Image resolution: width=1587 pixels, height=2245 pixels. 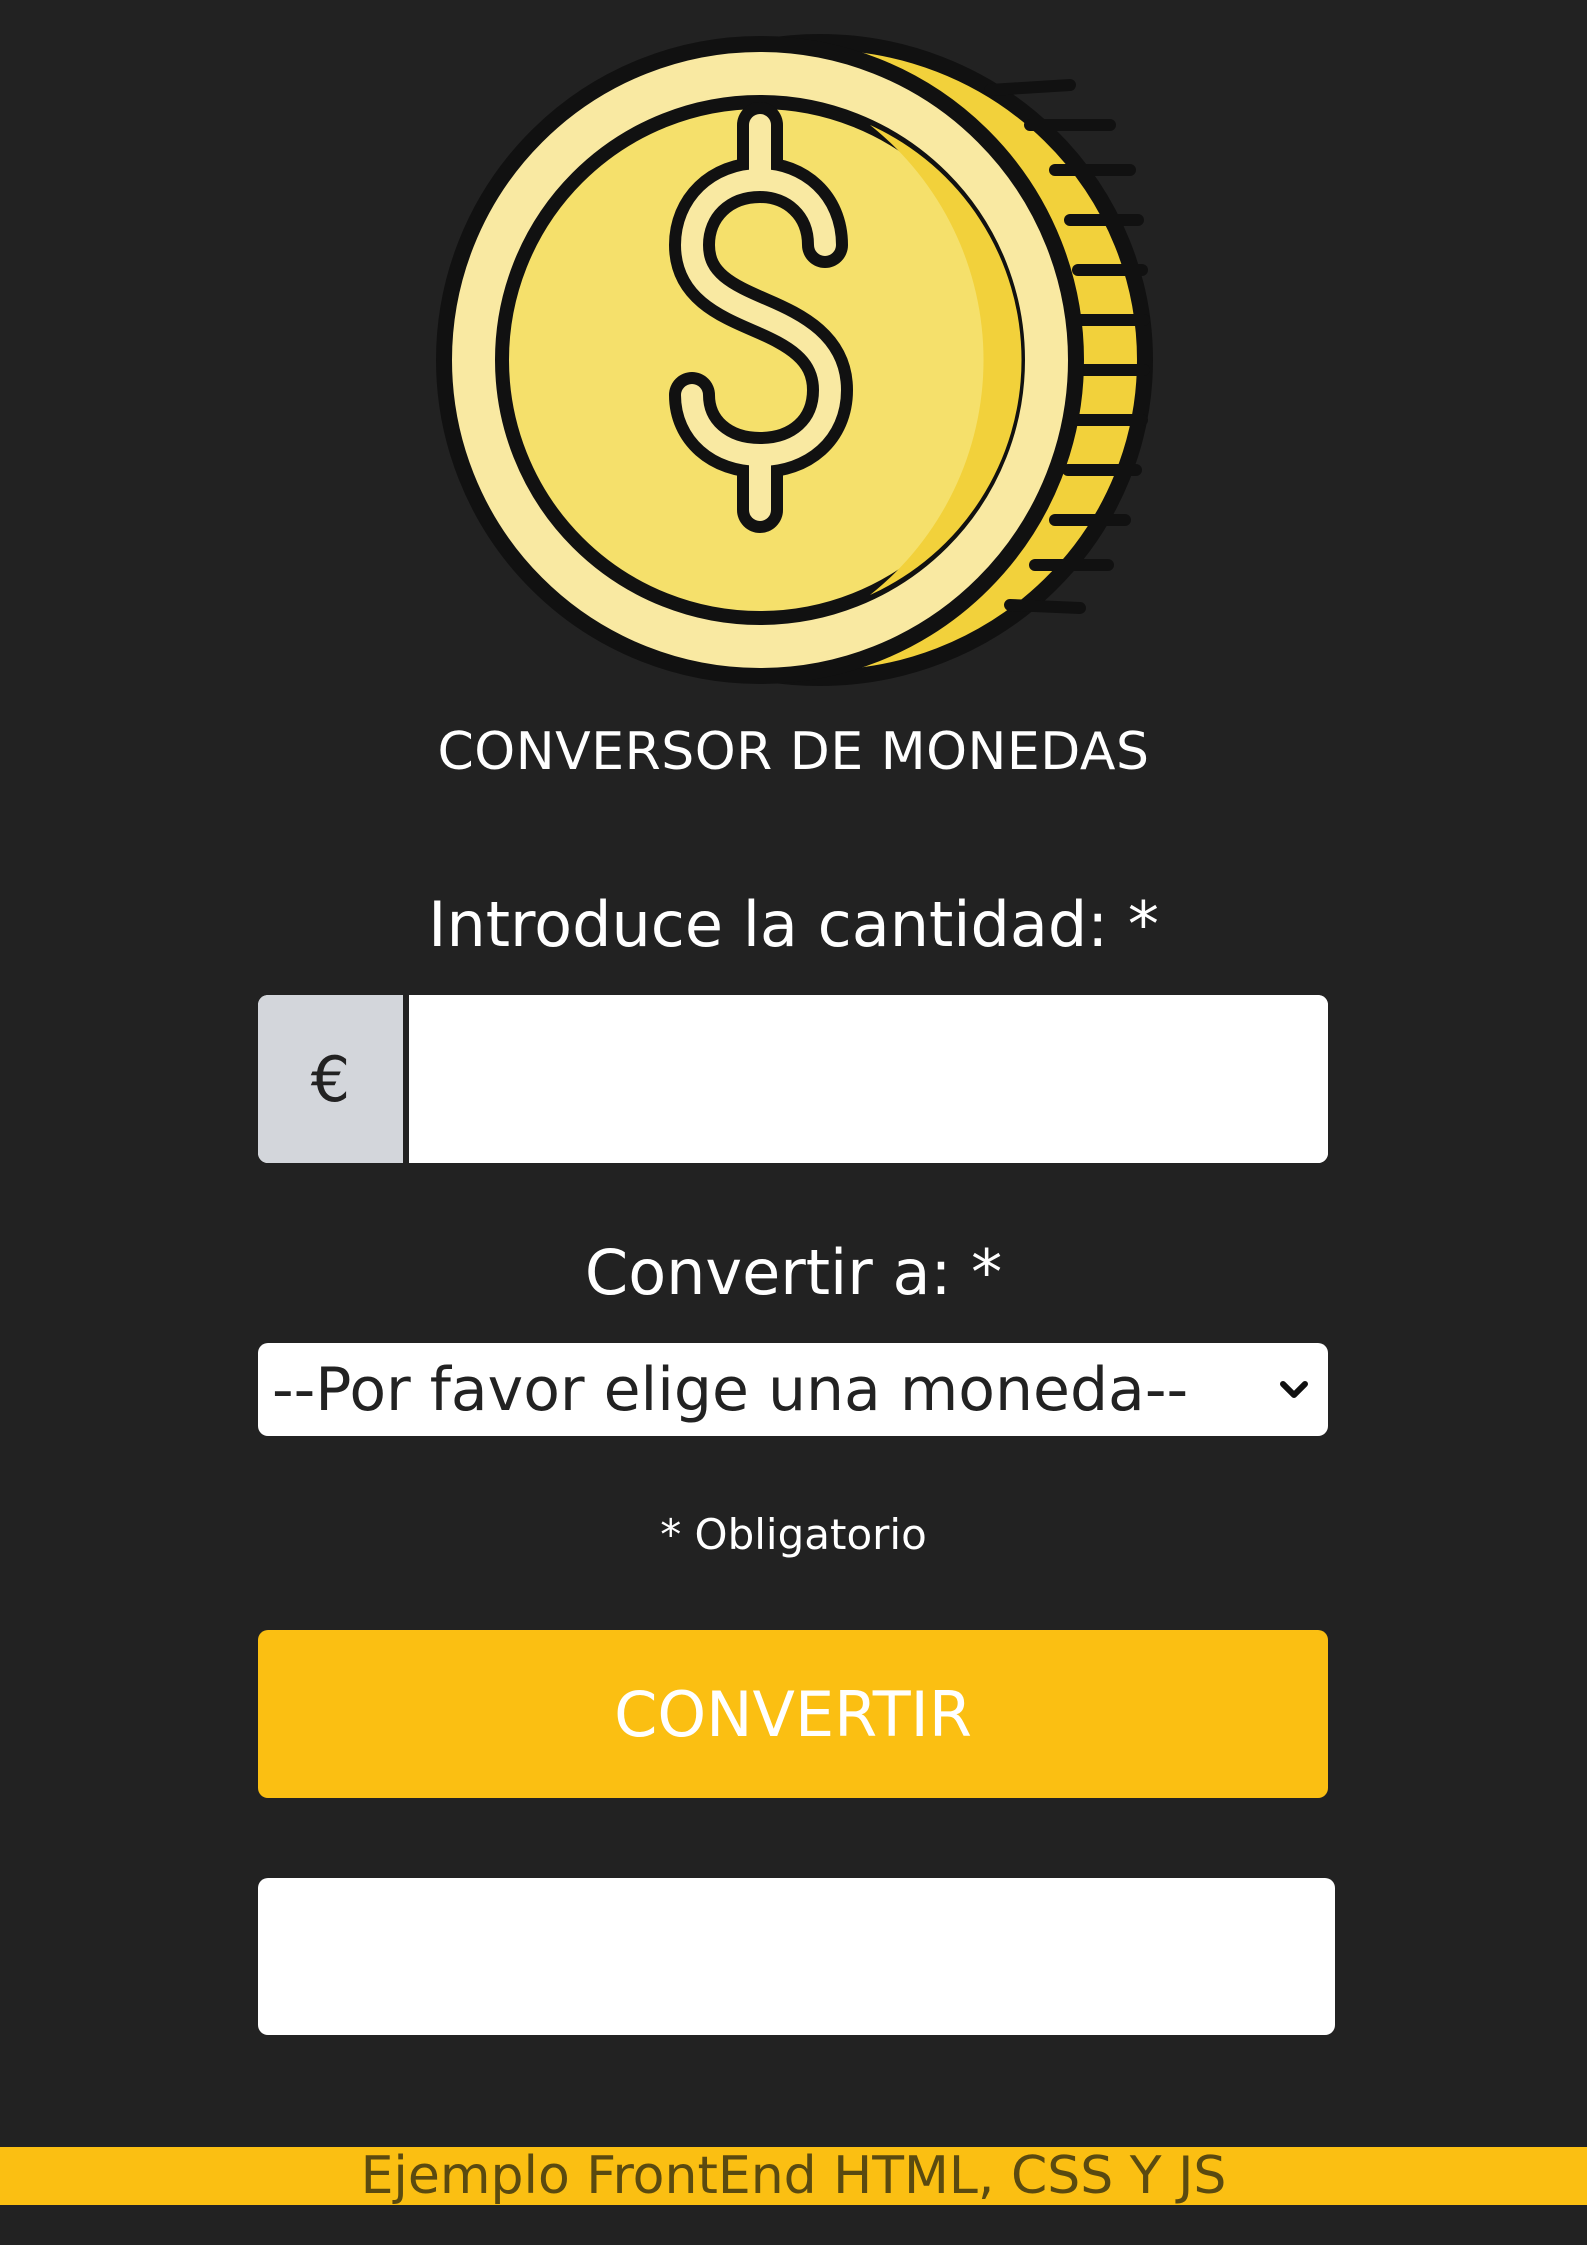 I want to click on euro-icon: €, so click(x=333, y=1079).